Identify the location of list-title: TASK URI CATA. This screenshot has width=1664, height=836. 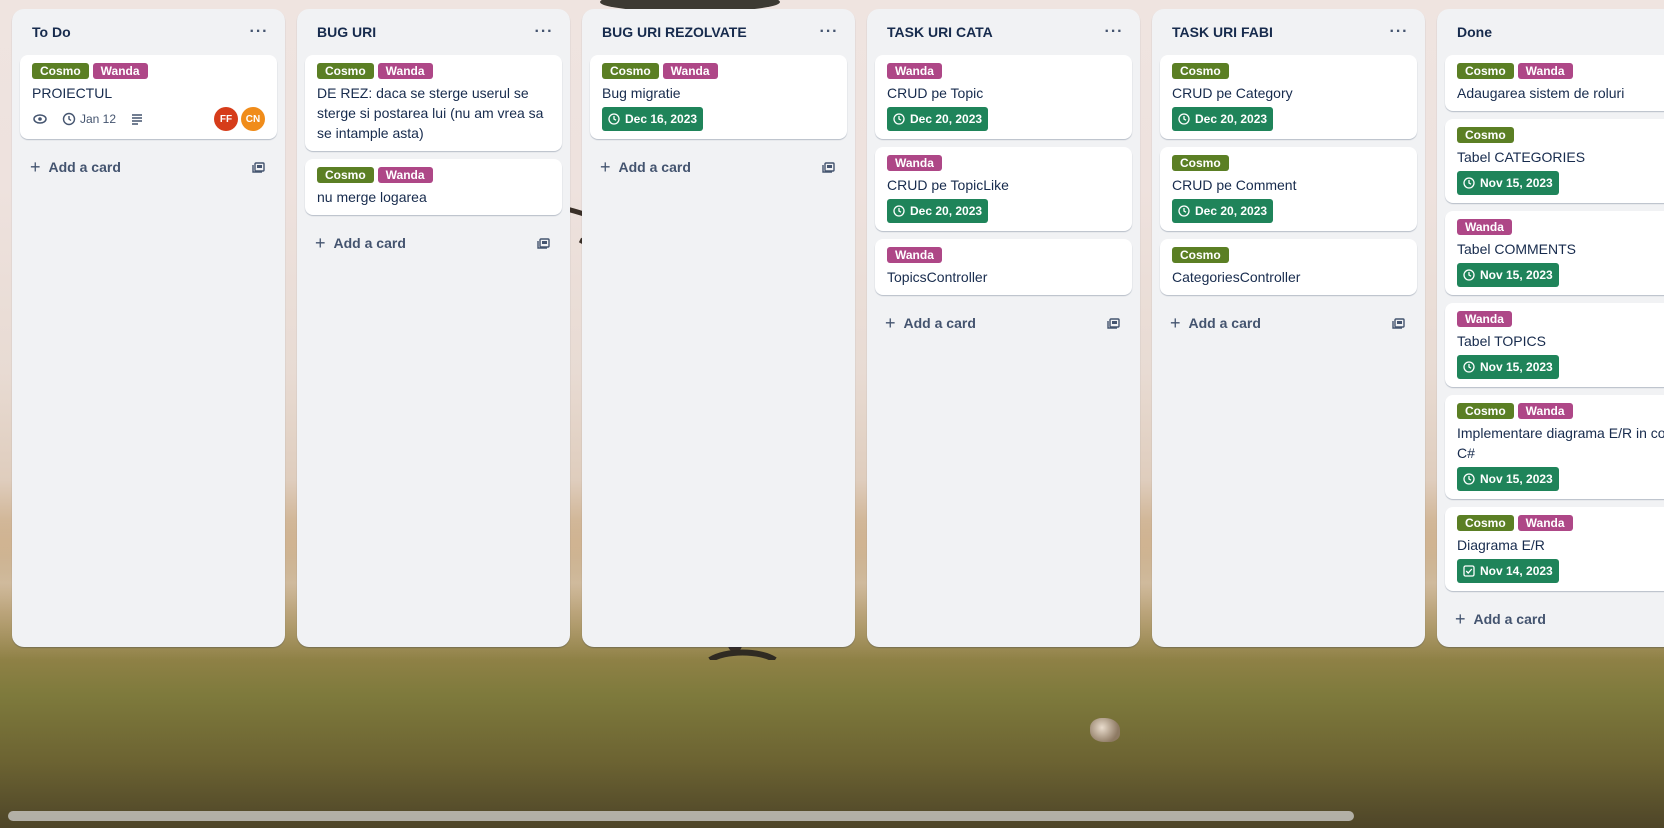
(940, 32).